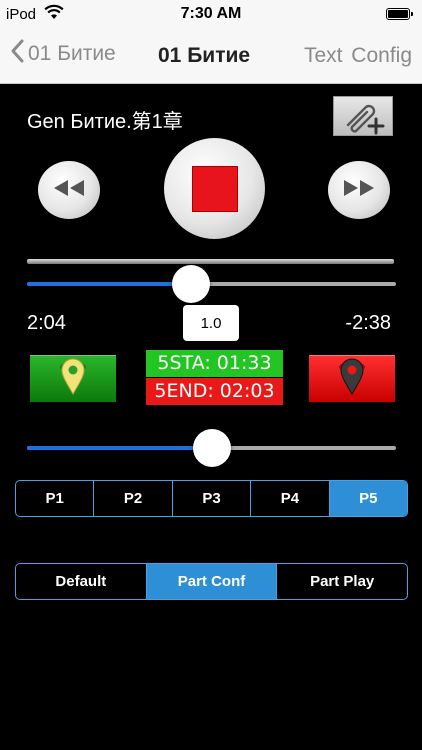  I want to click on status-time: 7:30 AM, so click(211, 13).